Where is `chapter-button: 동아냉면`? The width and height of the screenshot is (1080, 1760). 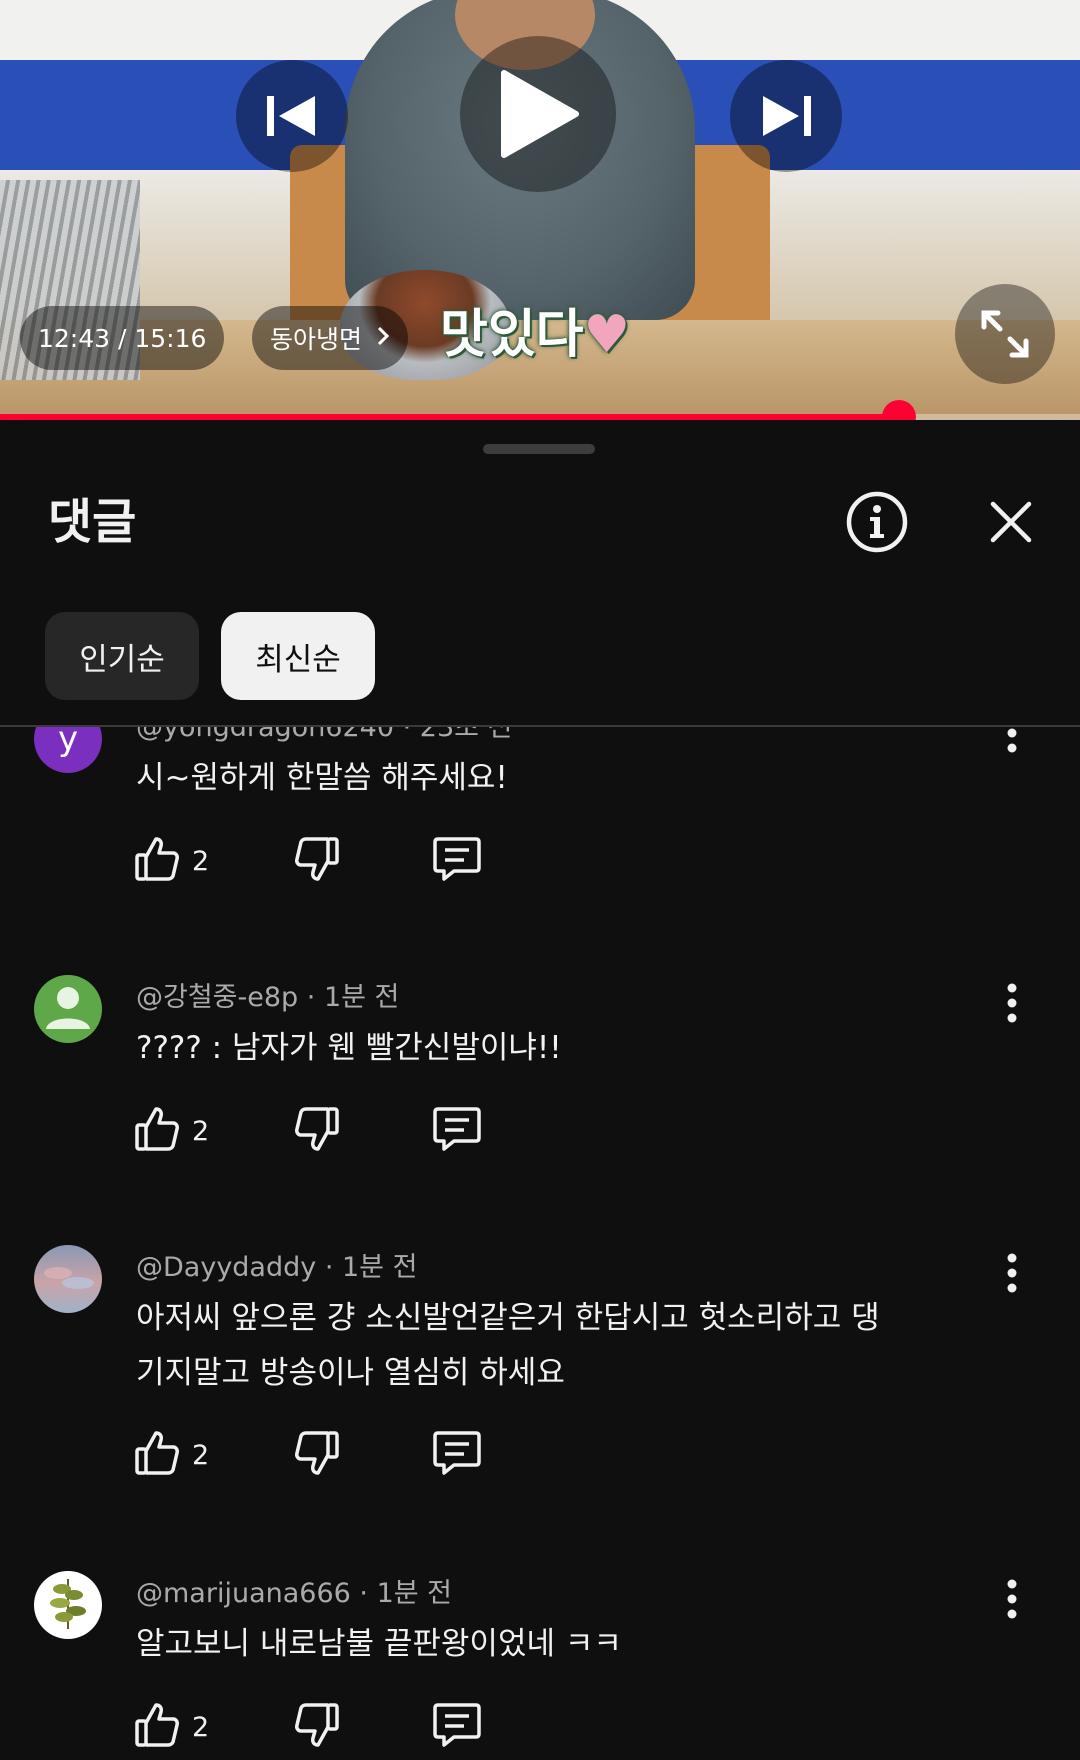
chapter-button: 동아냉면 is located at coordinates (330, 338).